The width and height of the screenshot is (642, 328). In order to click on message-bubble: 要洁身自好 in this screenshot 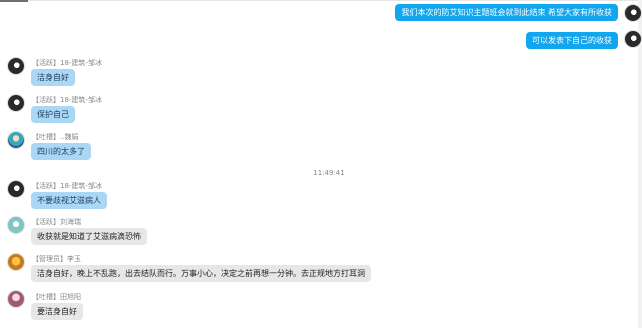, I will do `click(57, 311)`.